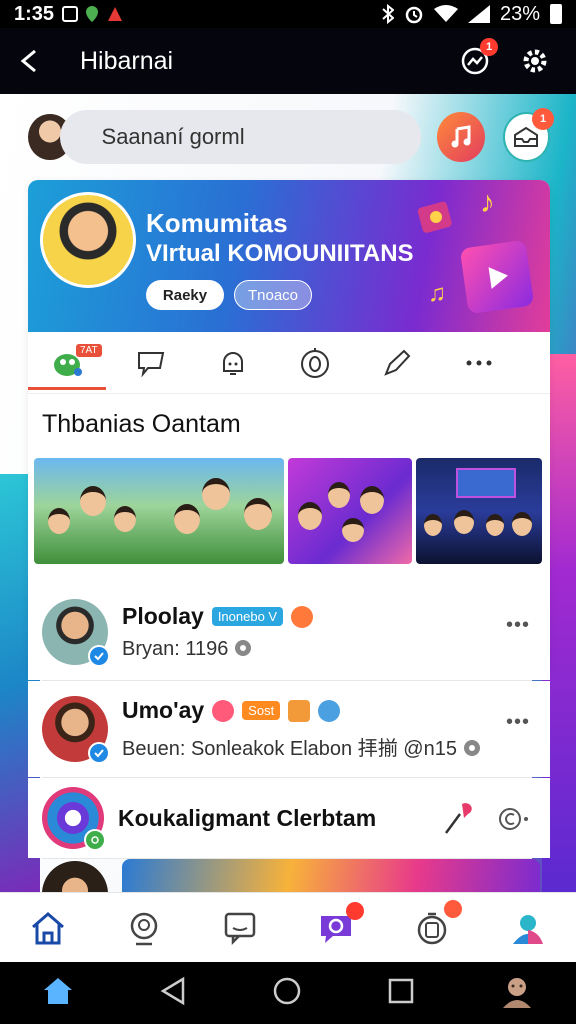 This screenshot has height=1024, width=576. What do you see at coordinates (497, 277) in the screenshot?
I see `video-play-icon` at bounding box center [497, 277].